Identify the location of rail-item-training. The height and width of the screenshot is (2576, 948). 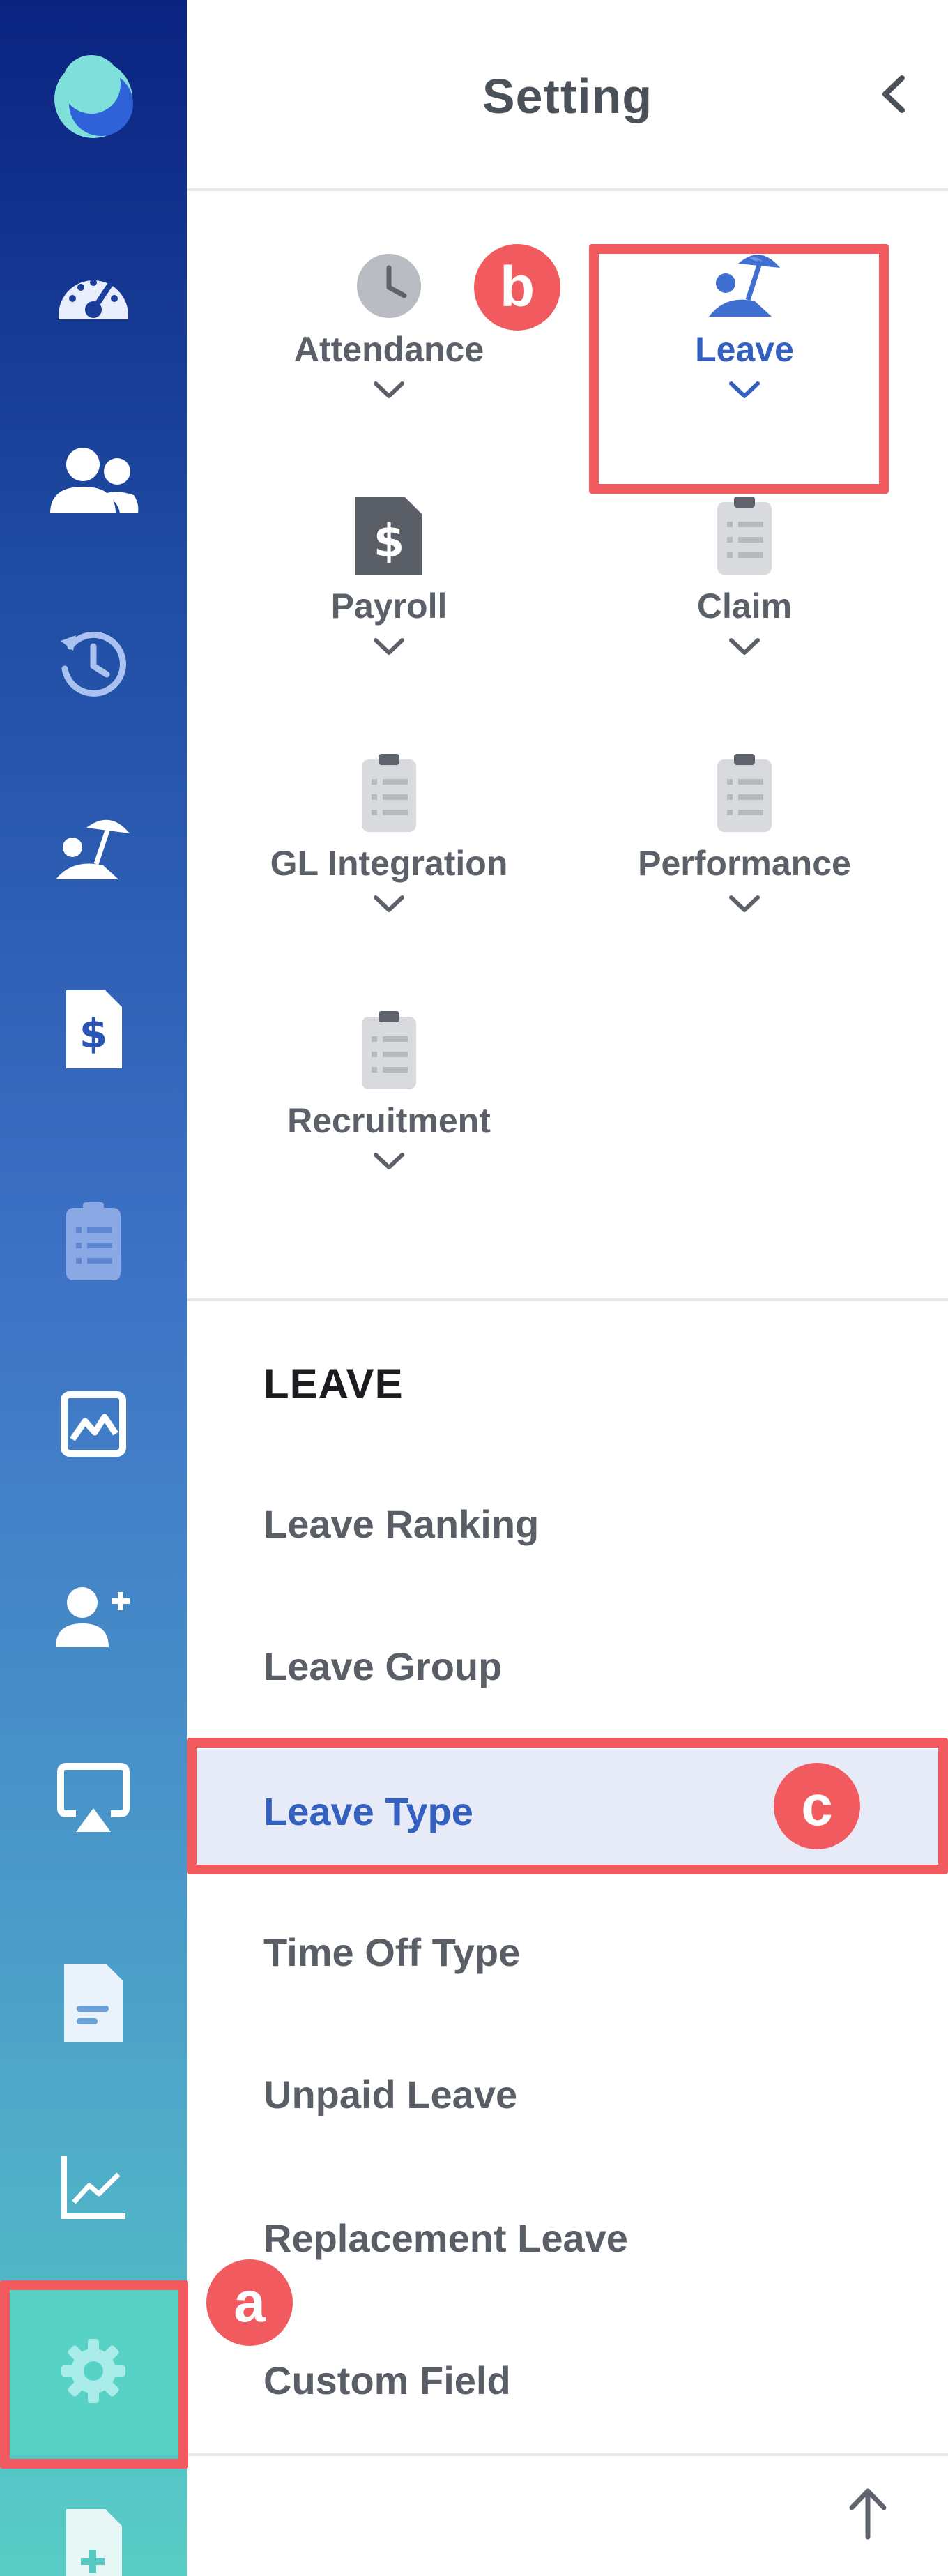
(93, 1797).